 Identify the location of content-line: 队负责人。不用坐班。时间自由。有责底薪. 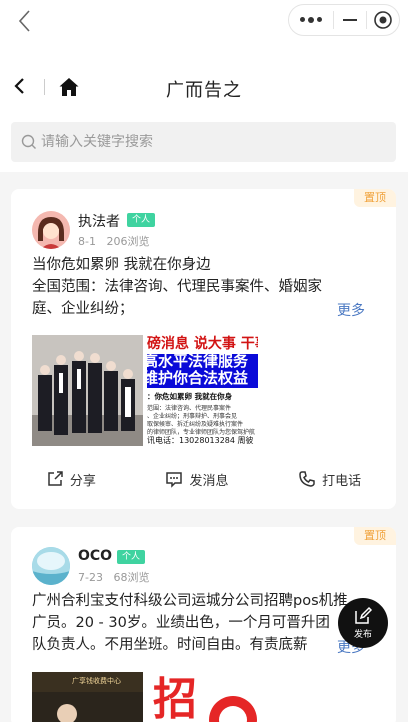
(170, 645).